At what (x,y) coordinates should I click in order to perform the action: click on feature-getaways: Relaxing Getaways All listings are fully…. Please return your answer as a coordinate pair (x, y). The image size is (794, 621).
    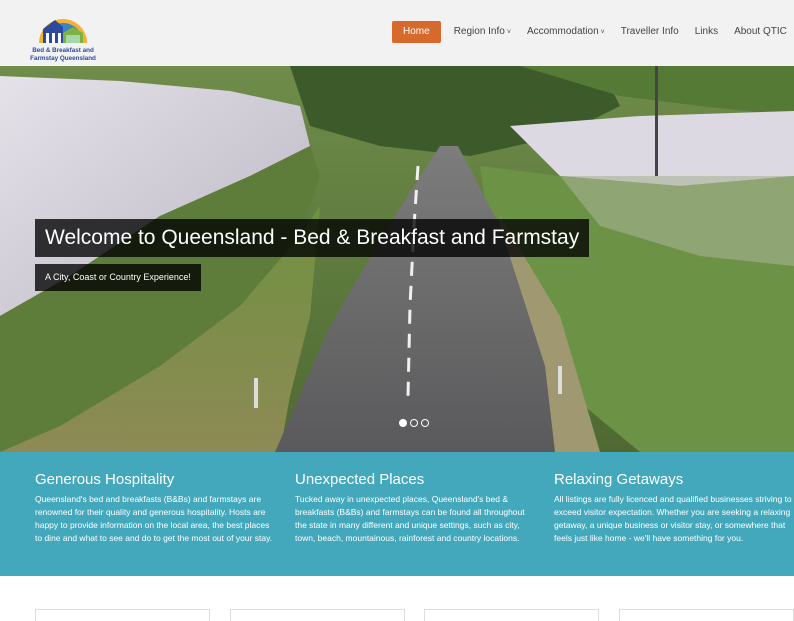
    Looking at the image, I should click on (674, 508).